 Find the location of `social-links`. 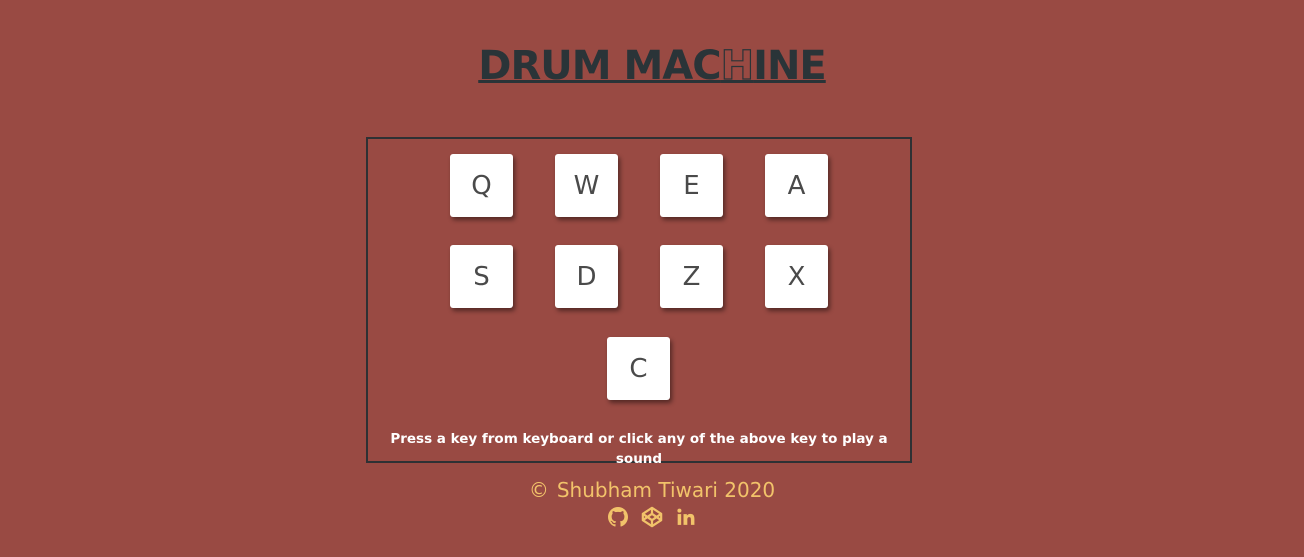

social-links is located at coordinates (652, 517).